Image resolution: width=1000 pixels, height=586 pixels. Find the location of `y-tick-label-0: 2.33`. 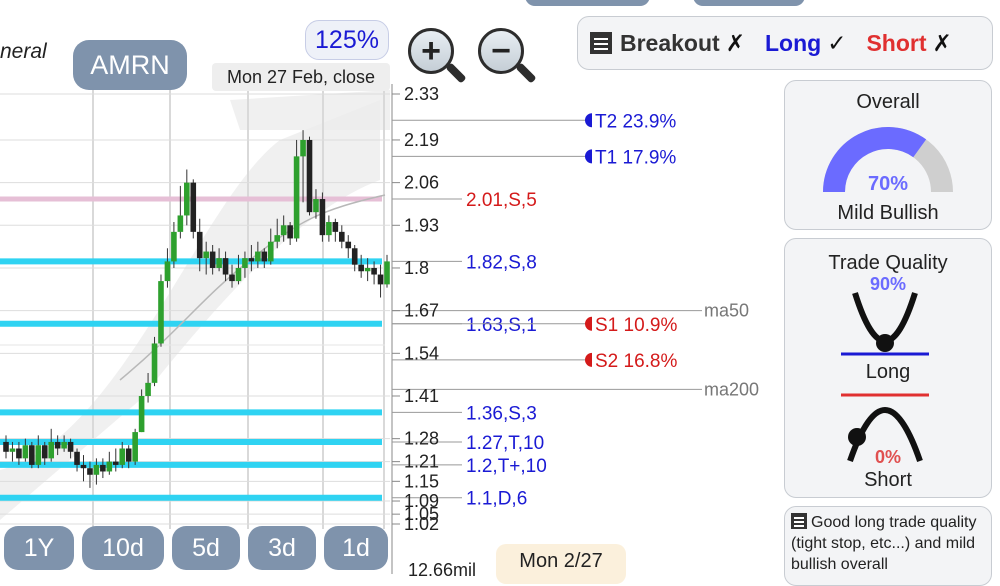

y-tick-label-0: 2.33 is located at coordinates (421, 94).